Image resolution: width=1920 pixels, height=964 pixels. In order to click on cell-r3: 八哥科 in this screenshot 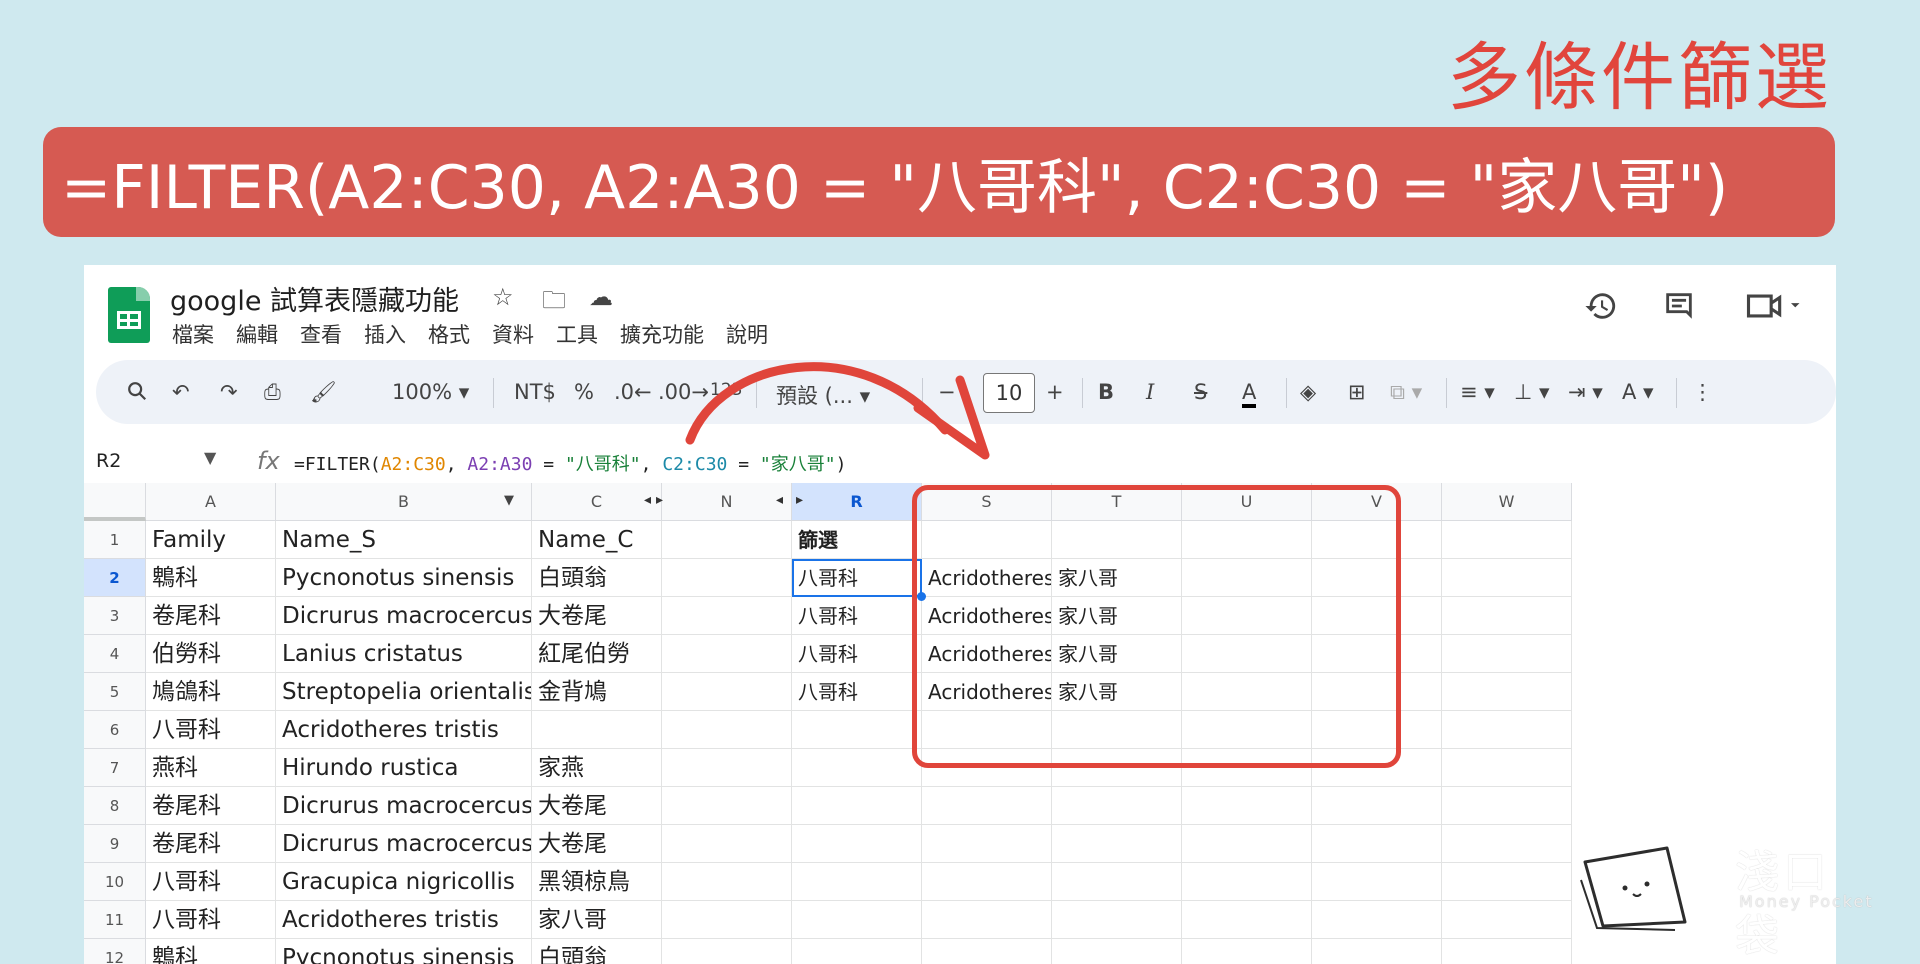, I will do `click(857, 616)`.